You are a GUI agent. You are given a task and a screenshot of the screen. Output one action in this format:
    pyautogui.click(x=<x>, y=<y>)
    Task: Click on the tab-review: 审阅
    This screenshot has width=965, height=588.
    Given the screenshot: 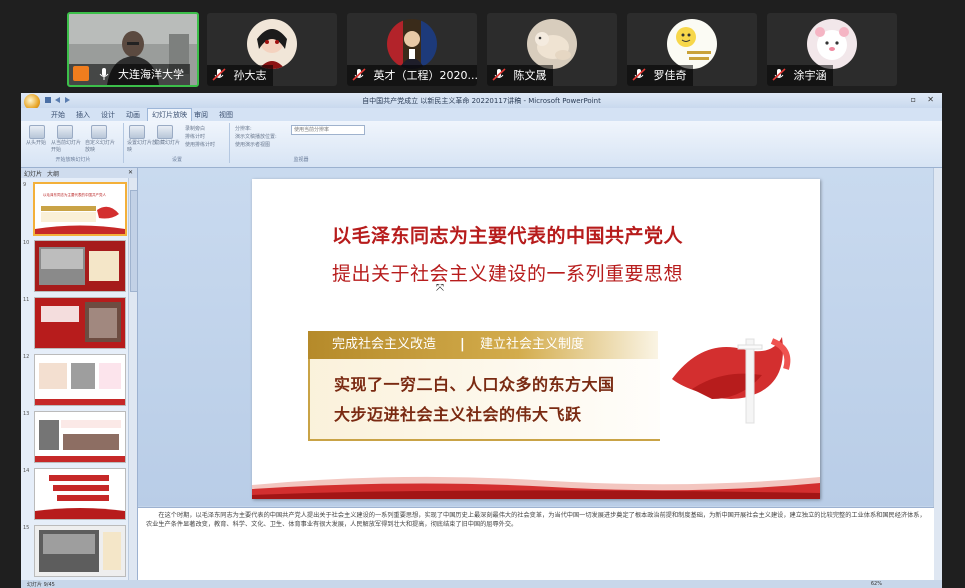 What is the action you would take?
    pyautogui.click(x=201, y=115)
    